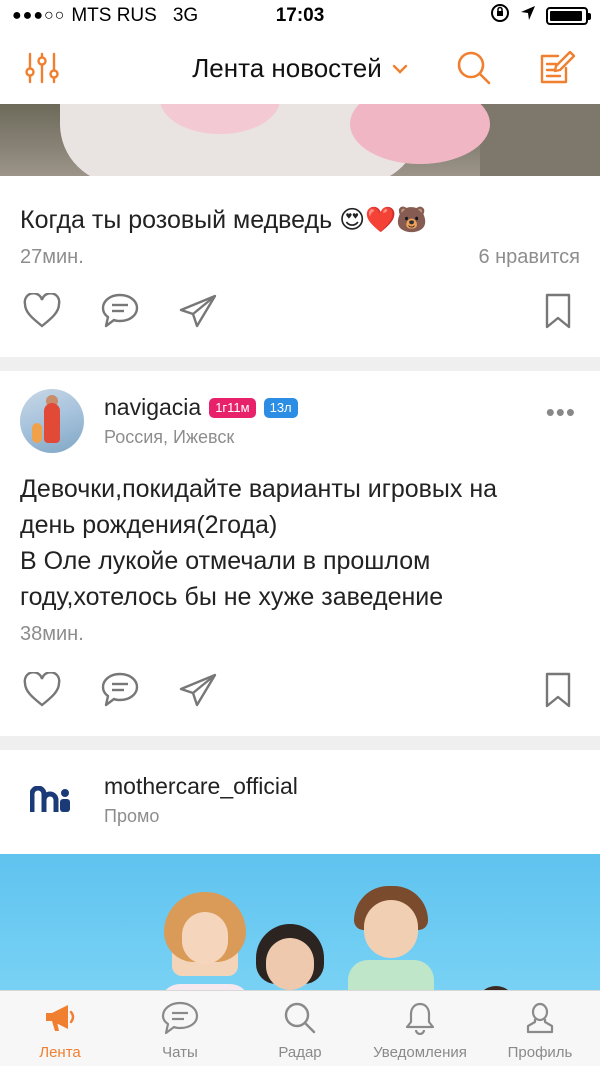 The width and height of the screenshot is (600, 1066). What do you see at coordinates (540, 1052) in the screenshot?
I see `tab-label: Профиль` at bounding box center [540, 1052].